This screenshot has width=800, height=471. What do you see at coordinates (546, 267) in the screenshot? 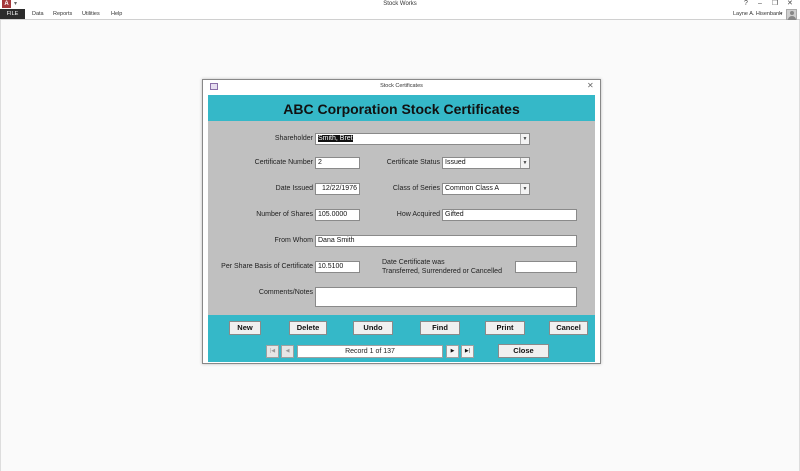
I see `date-transferred-field` at bounding box center [546, 267].